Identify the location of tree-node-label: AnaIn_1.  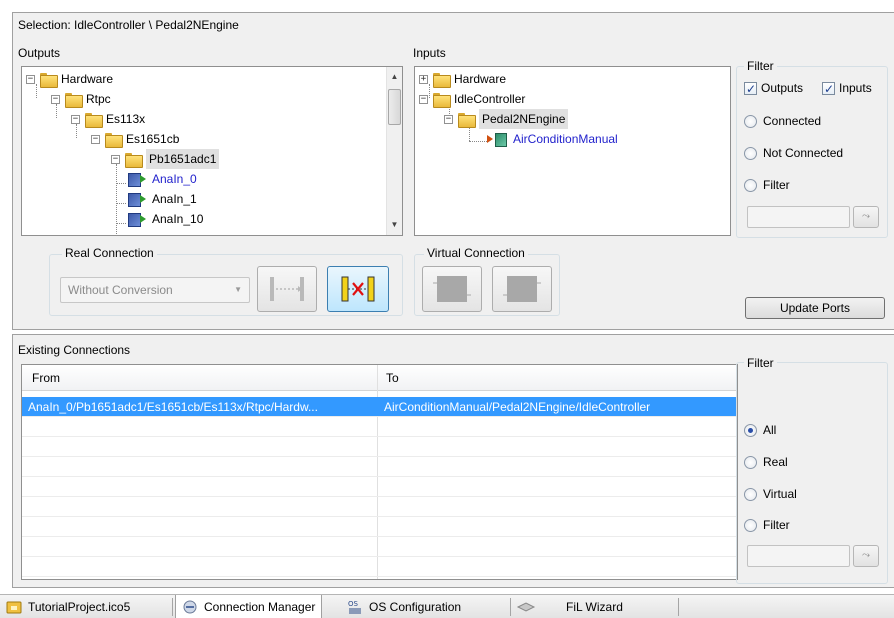
(174, 199).